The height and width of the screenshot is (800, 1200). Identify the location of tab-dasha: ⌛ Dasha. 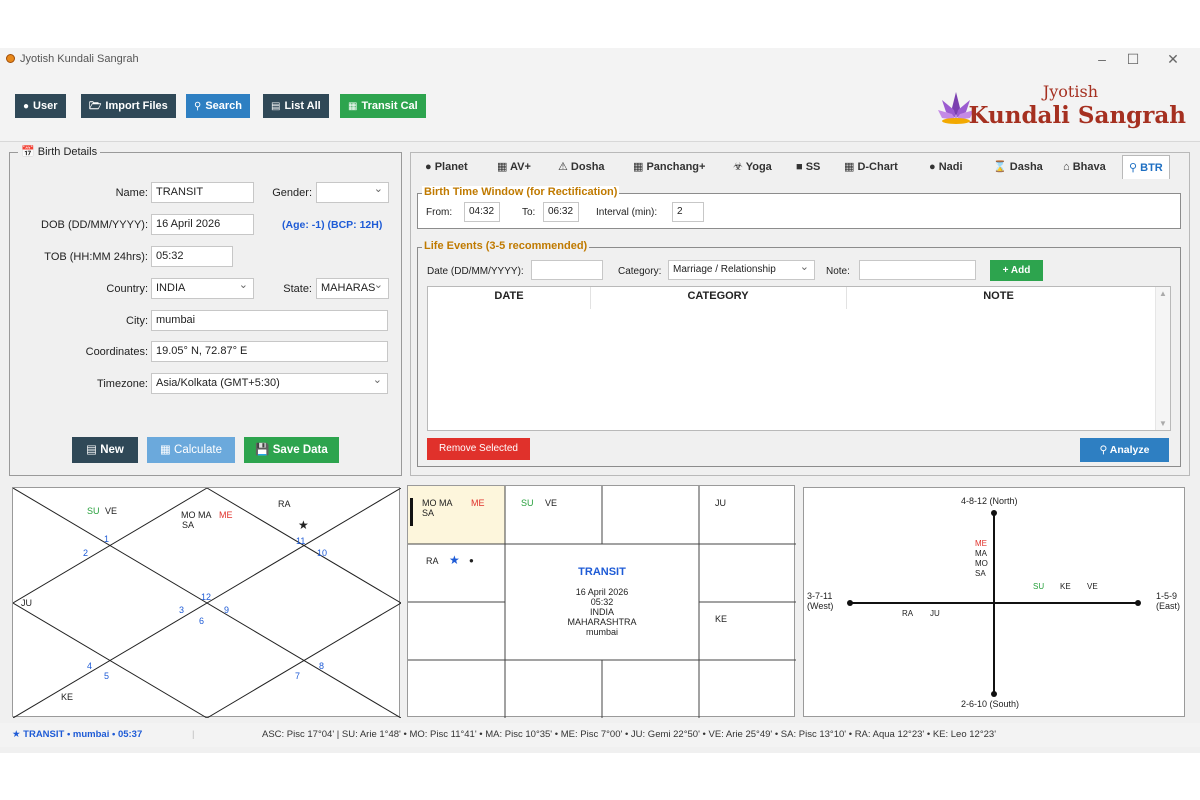
(1018, 167).